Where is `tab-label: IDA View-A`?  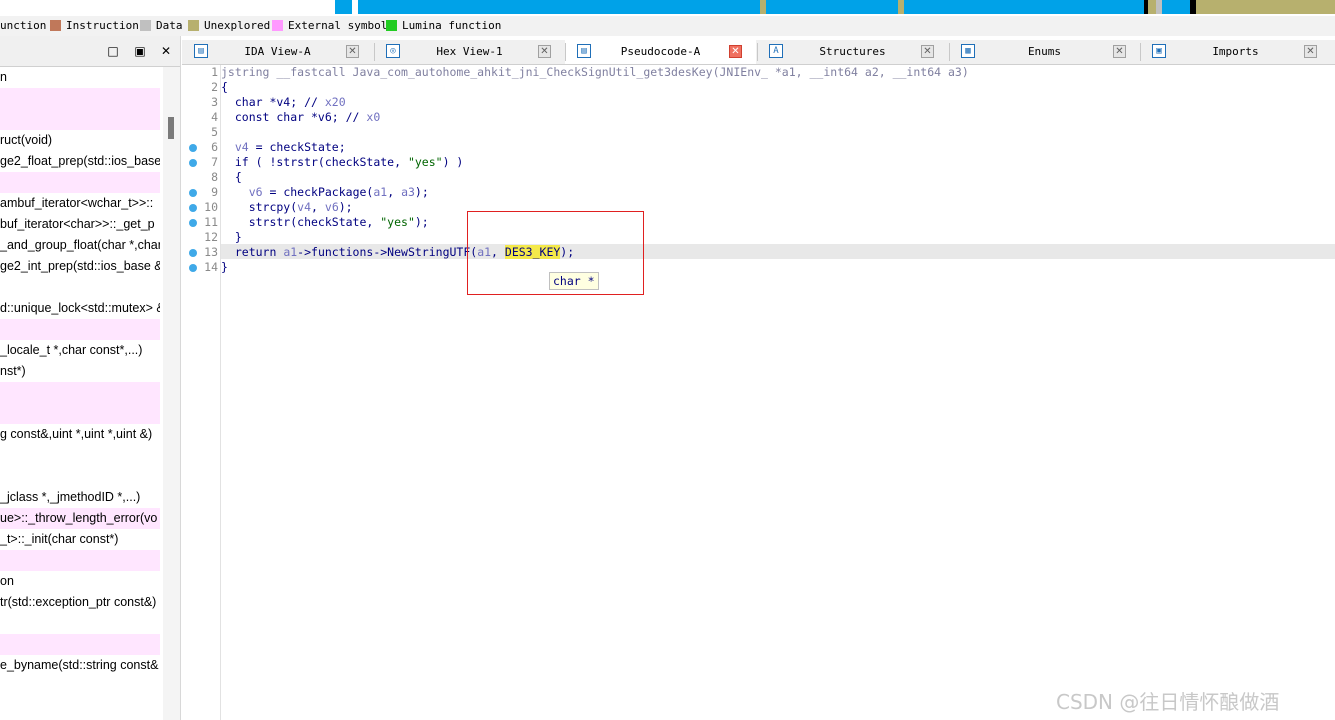 tab-label: IDA View-A is located at coordinates (277, 51).